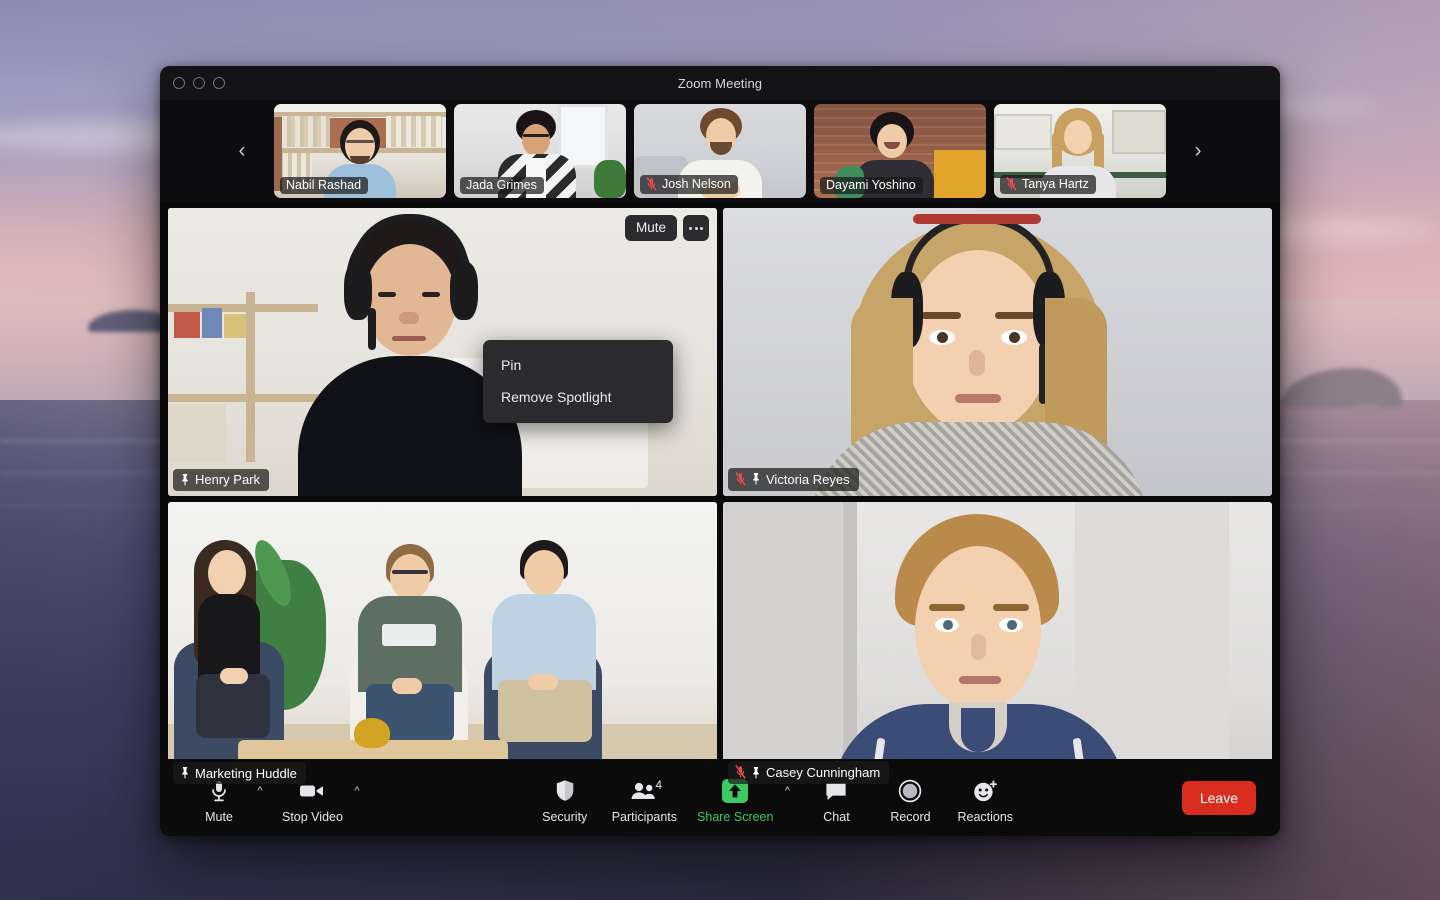 This screenshot has height=900, width=1440. I want to click on window-title: Zoom Meeting, so click(720, 83).